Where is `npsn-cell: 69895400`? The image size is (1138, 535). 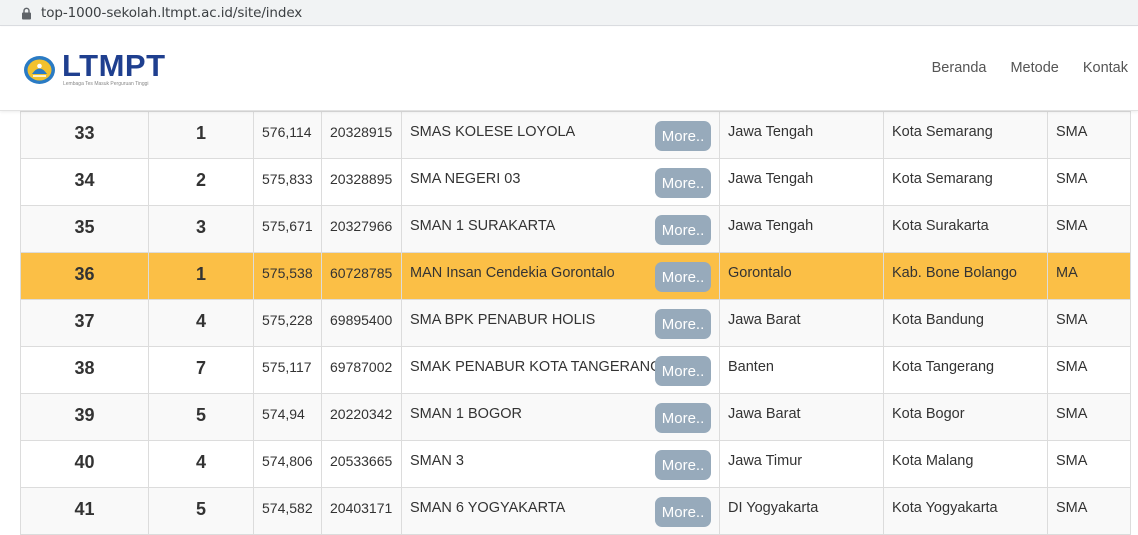
npsn-cell: 69895400 is located at coordinates (361, 323).